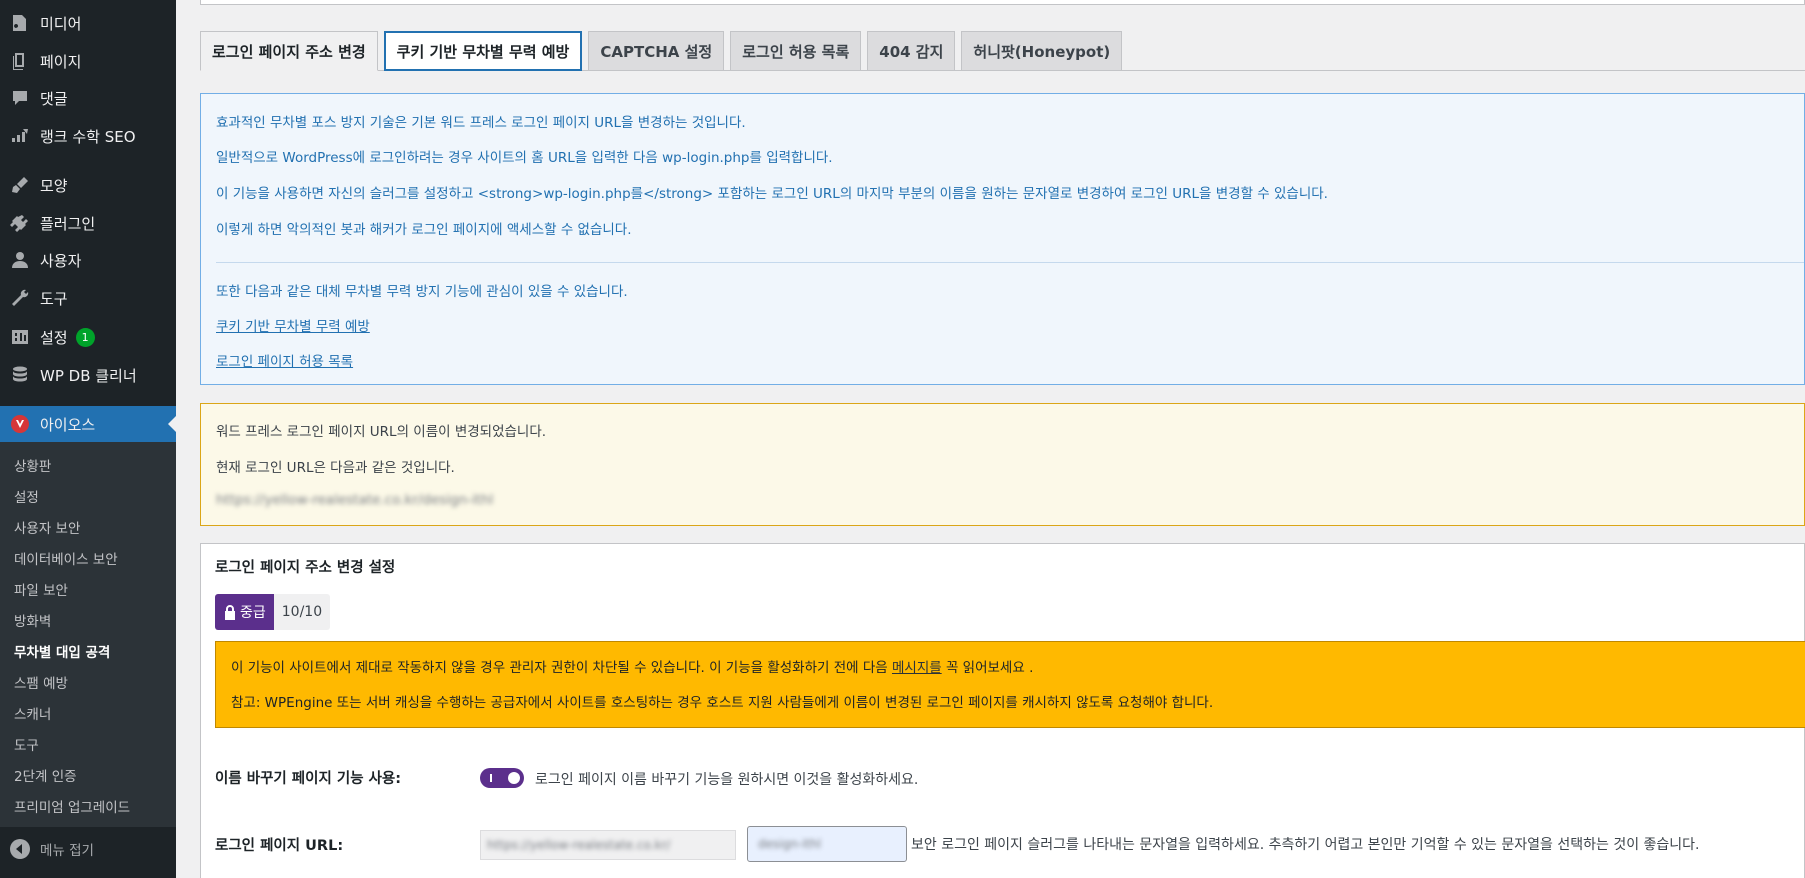 The image size is (1805, 878). I want to click on settings-title: 로그인 페이지 주소 변경 설정, so click(305, 568).